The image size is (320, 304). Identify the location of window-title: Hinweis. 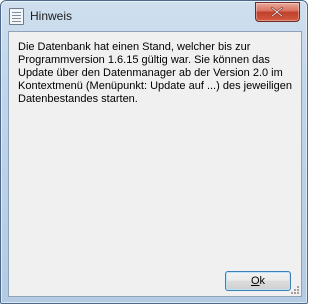
(51, 16).